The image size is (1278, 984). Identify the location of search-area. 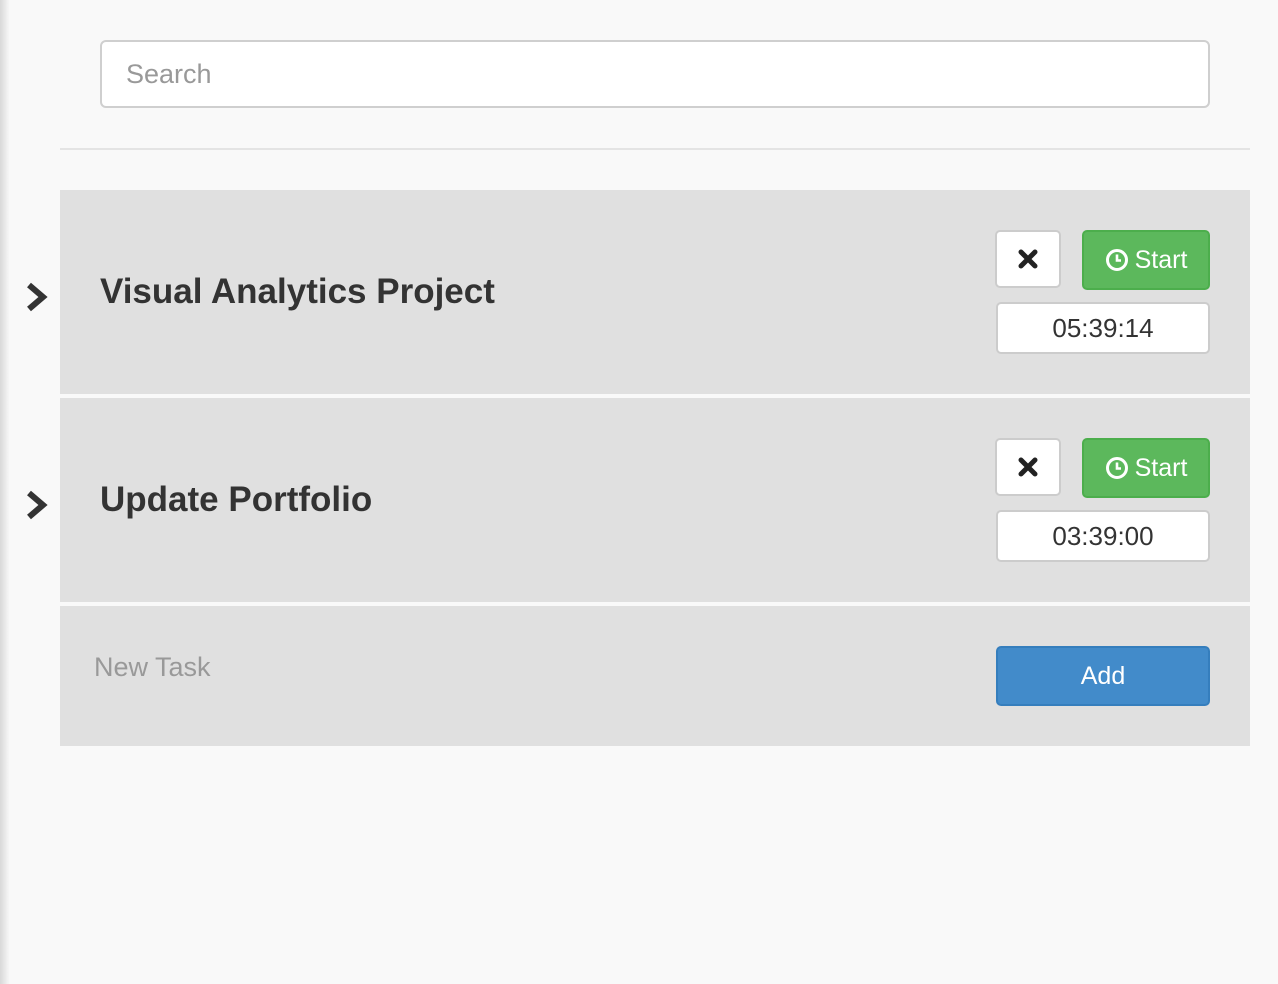
(655, 75).